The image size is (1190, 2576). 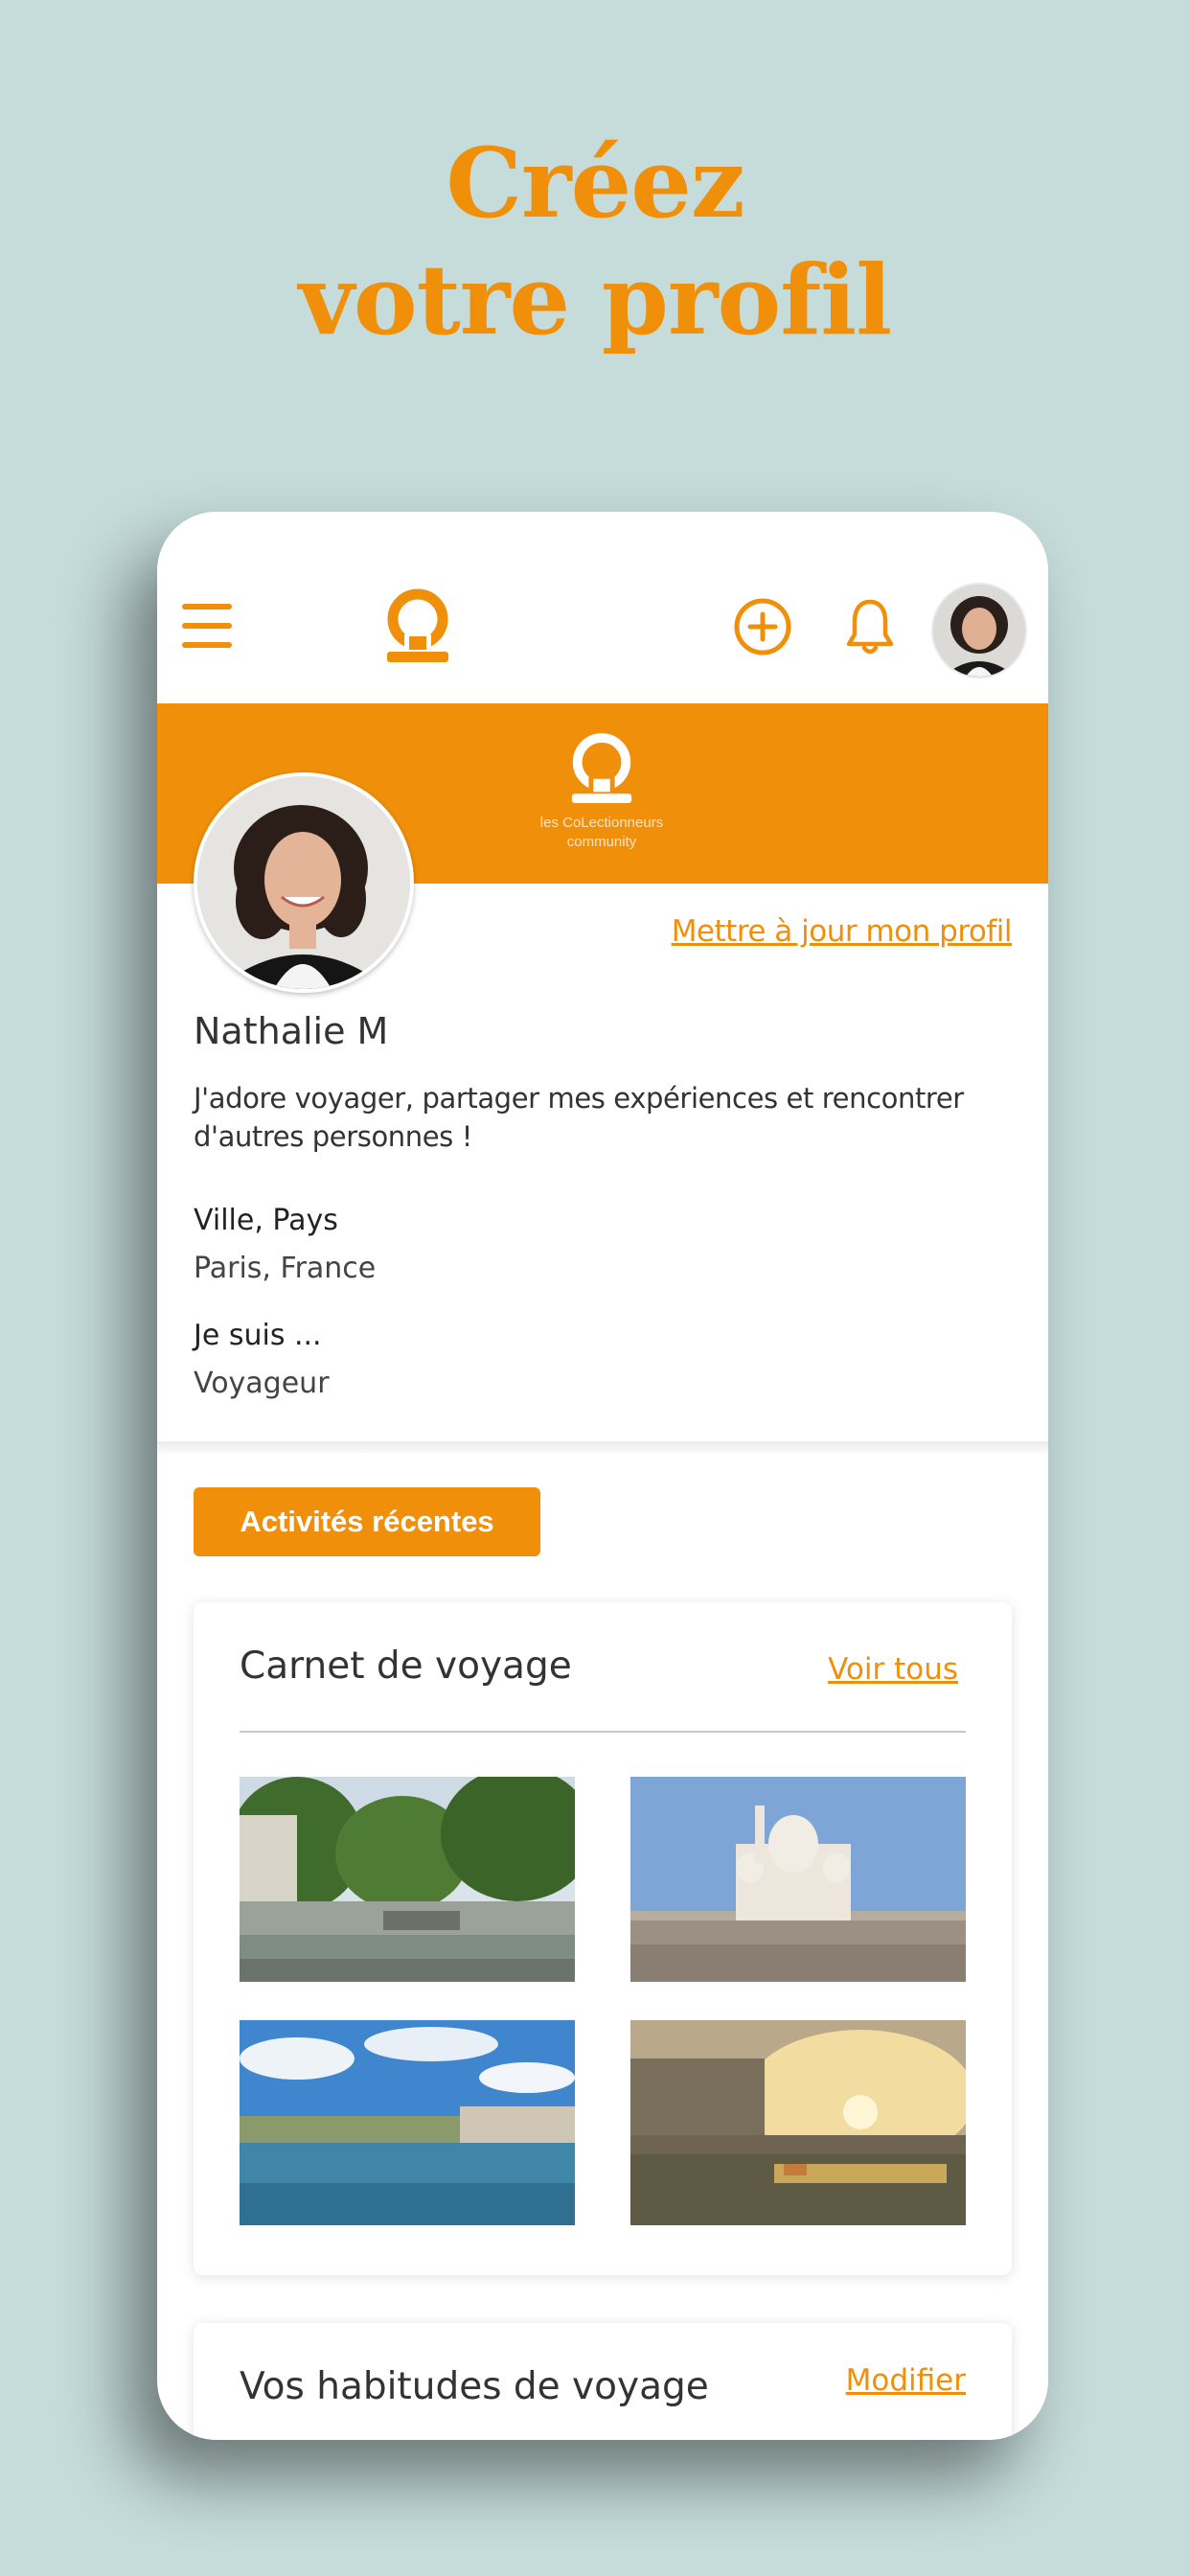 I want to click on travel-journal-title: Carnet de voyage, so click(x=406, y=1666).